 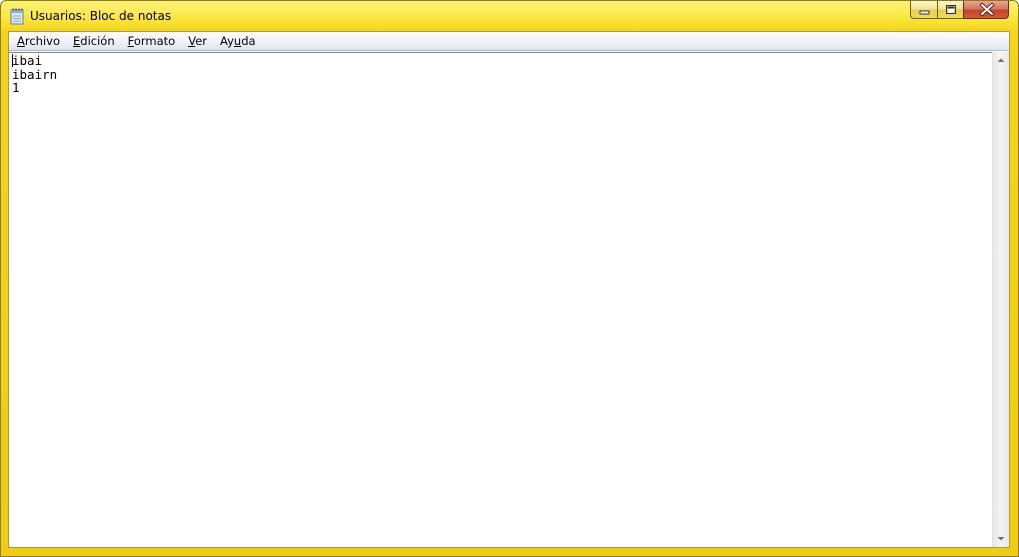 What do you see at coordinates (248, 41) in the screenshot?
I see `menu-ayuda-label: da` at bounding box center [248, 41].